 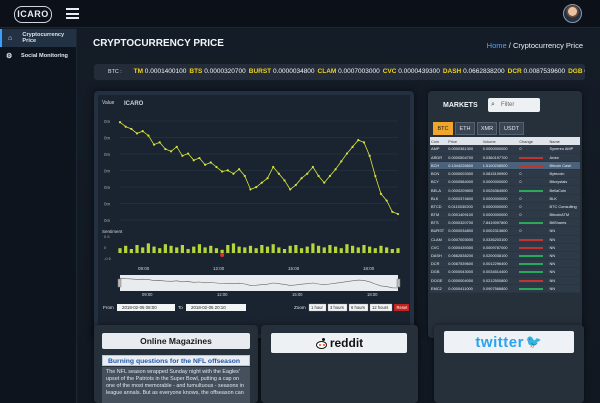 I want to click on user-avatar, so click(x=572, y=13).